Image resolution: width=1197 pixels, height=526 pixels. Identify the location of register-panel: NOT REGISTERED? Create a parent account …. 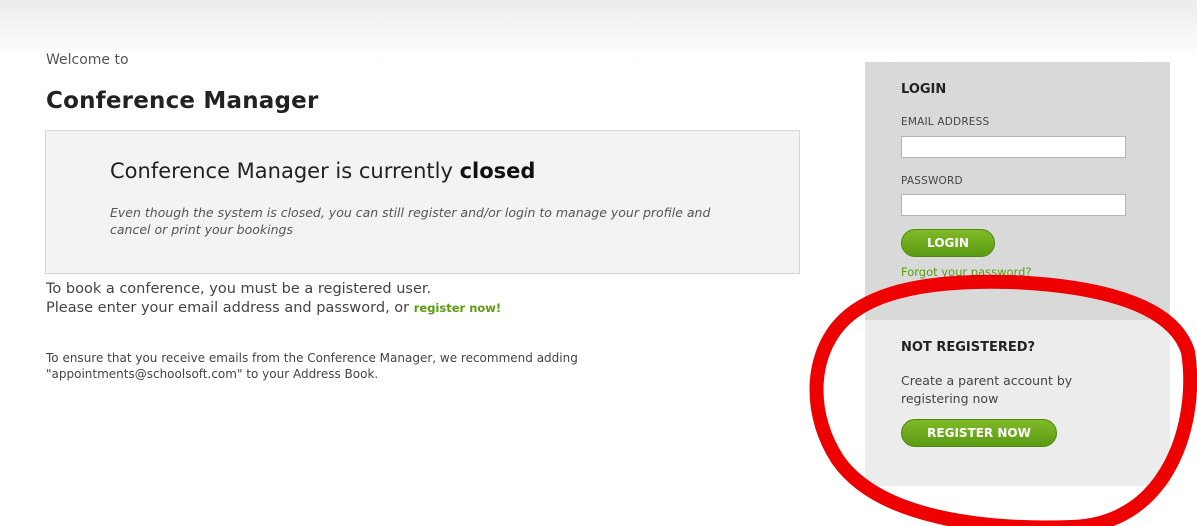
(1017, 403).